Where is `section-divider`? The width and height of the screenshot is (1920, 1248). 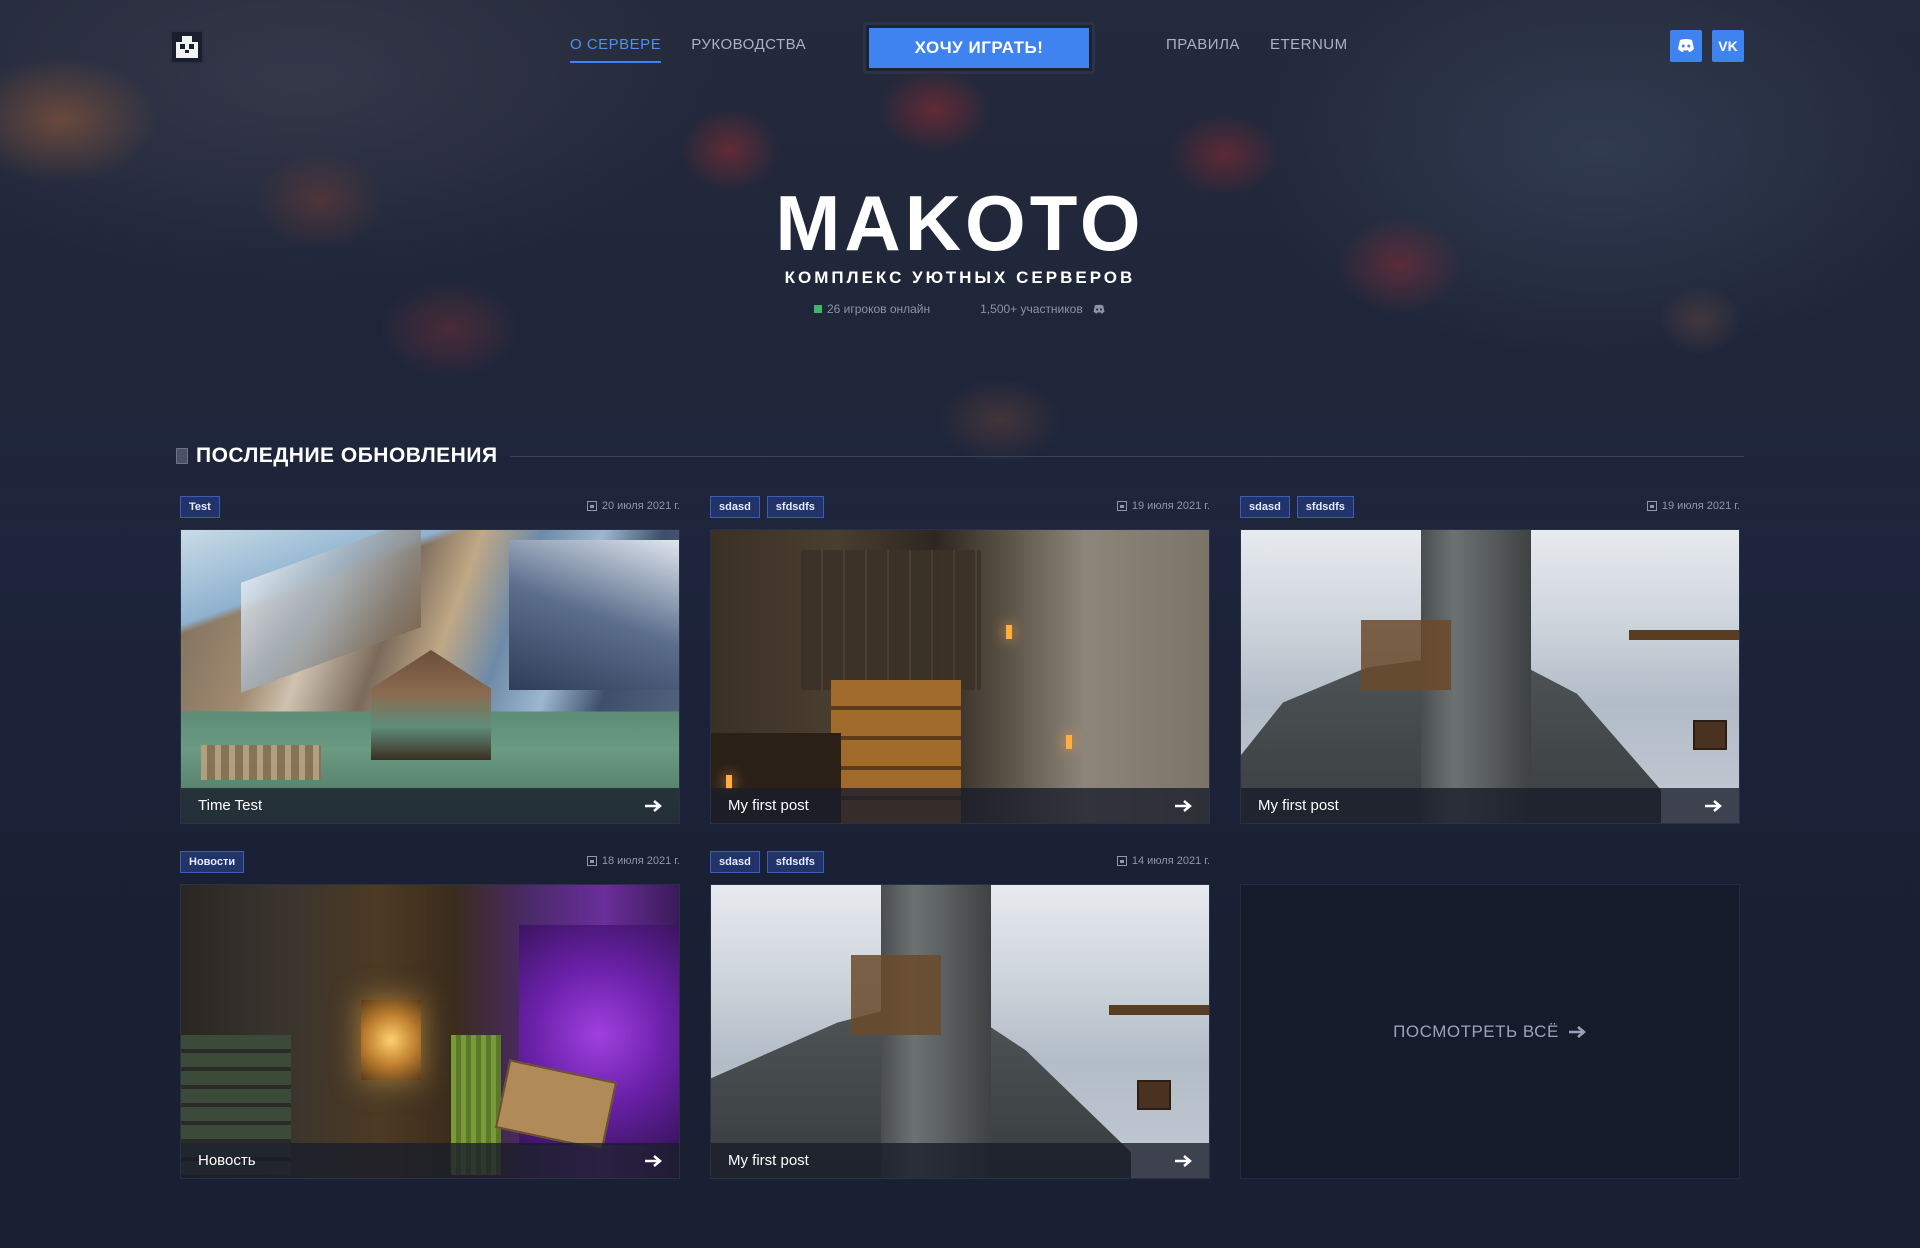 section-divider is located at coordinates (1126, 456).